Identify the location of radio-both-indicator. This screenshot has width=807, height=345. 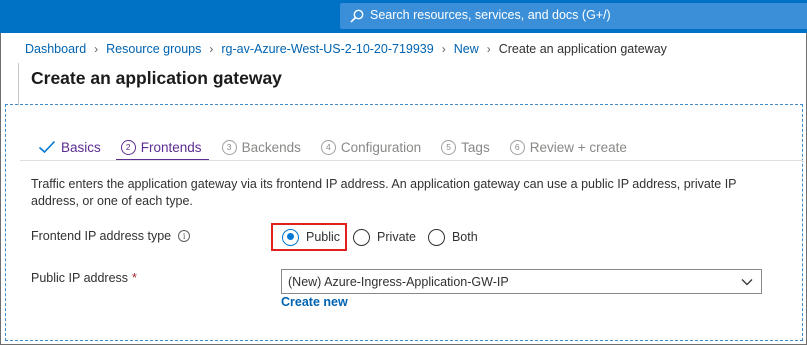
(436, 237).